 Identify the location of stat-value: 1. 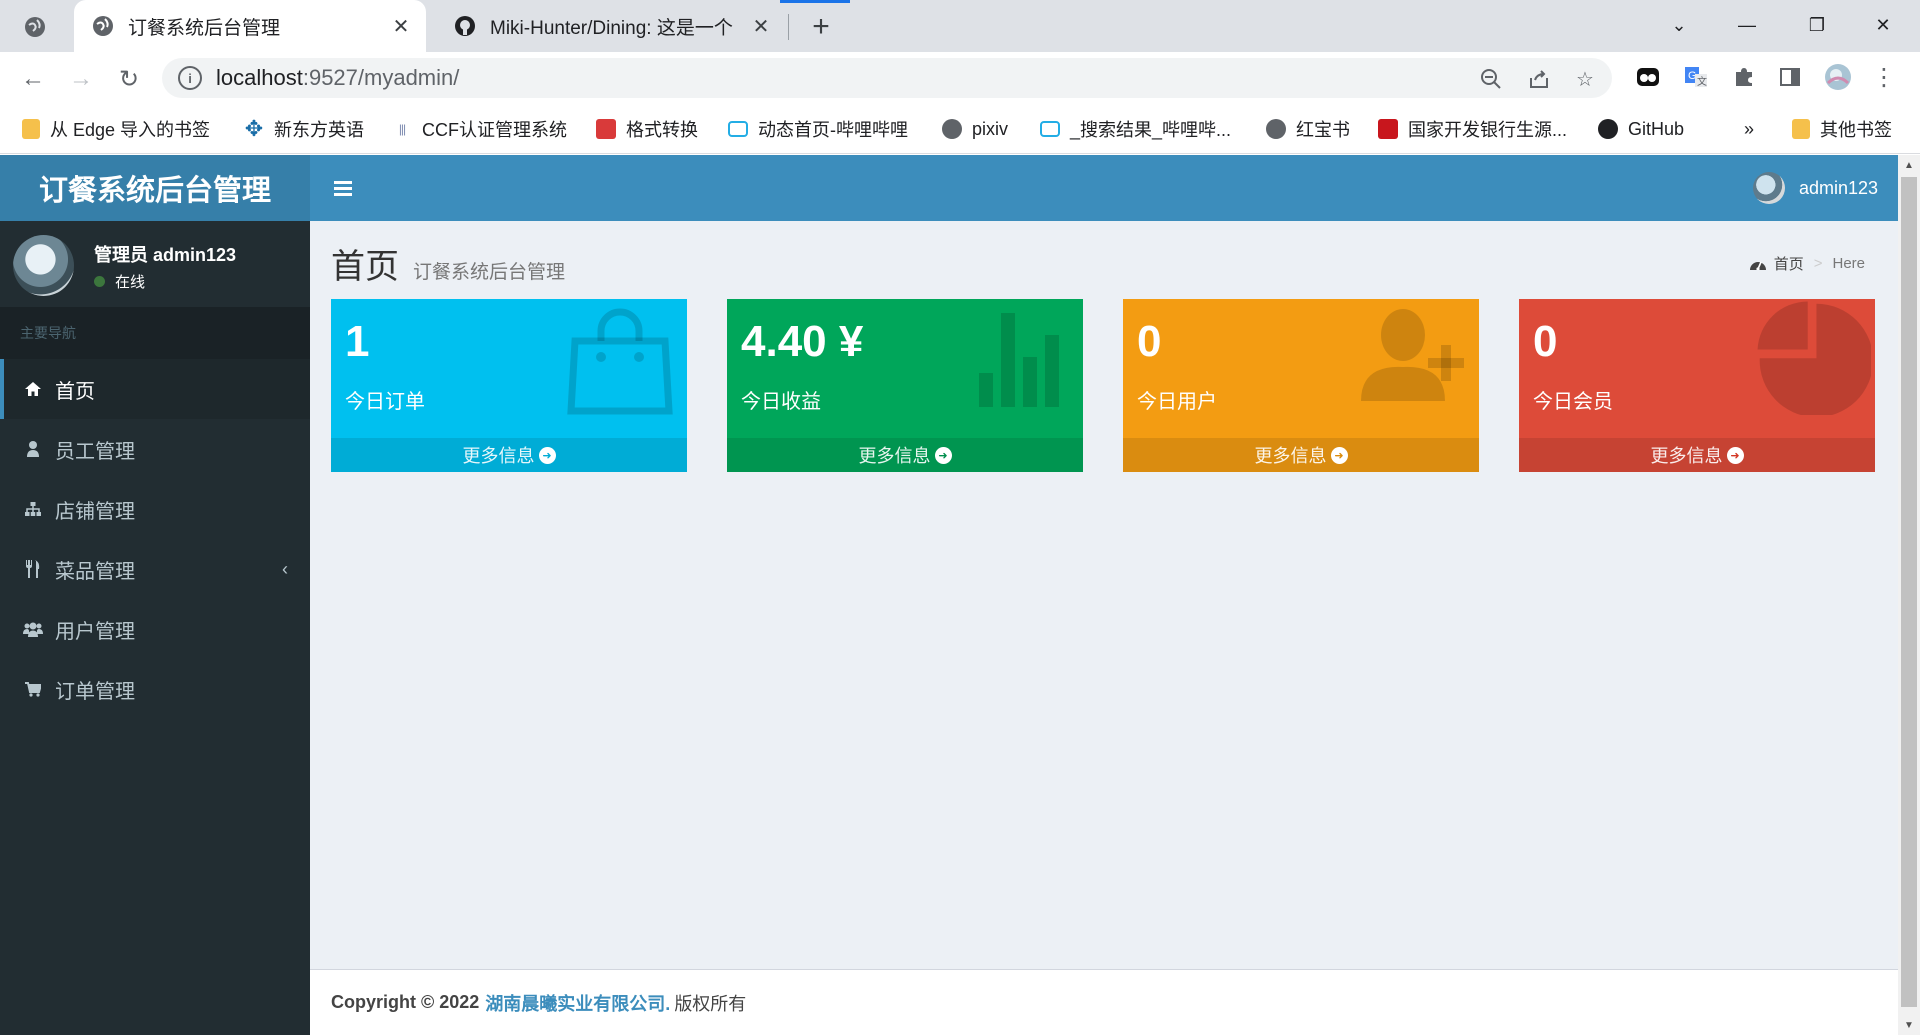
(357, 341).